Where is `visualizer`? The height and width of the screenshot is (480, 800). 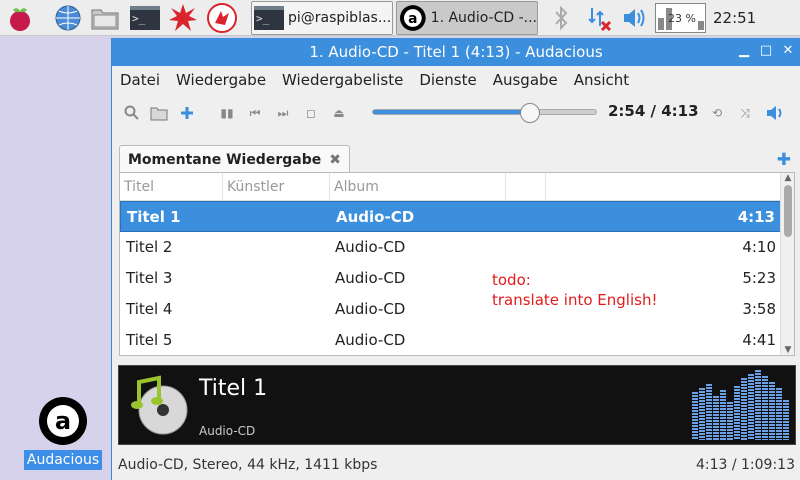 visualizer is located at coordinates (740, 404).